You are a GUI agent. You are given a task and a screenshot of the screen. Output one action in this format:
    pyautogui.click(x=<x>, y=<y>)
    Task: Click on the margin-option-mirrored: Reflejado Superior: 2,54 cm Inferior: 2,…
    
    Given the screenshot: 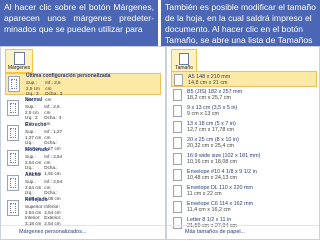 What is the action you would take?
    pyautogui.click(x=83, y=211)
    